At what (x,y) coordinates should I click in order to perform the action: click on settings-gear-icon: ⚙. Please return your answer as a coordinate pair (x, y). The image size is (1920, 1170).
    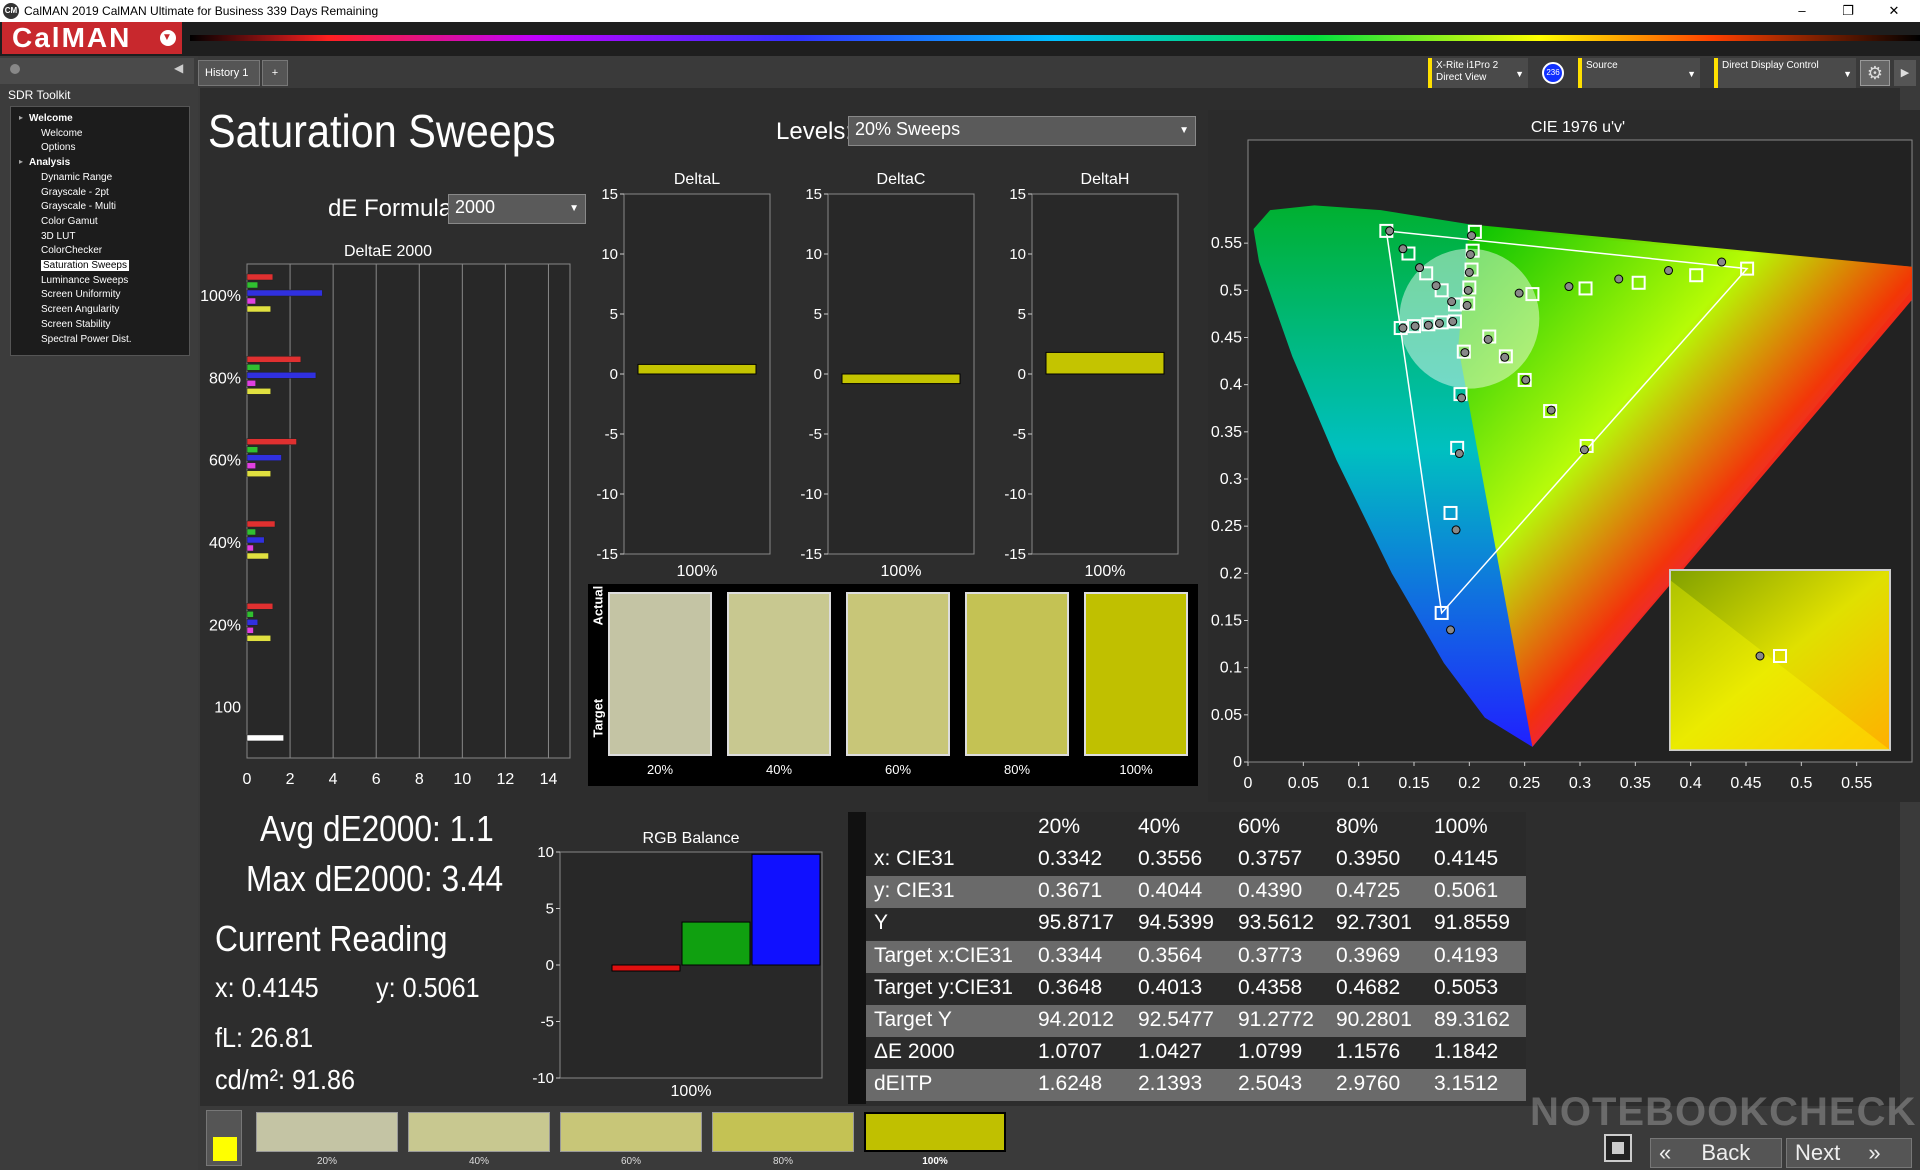
    Looking at the image, I should click on (1875, 73).